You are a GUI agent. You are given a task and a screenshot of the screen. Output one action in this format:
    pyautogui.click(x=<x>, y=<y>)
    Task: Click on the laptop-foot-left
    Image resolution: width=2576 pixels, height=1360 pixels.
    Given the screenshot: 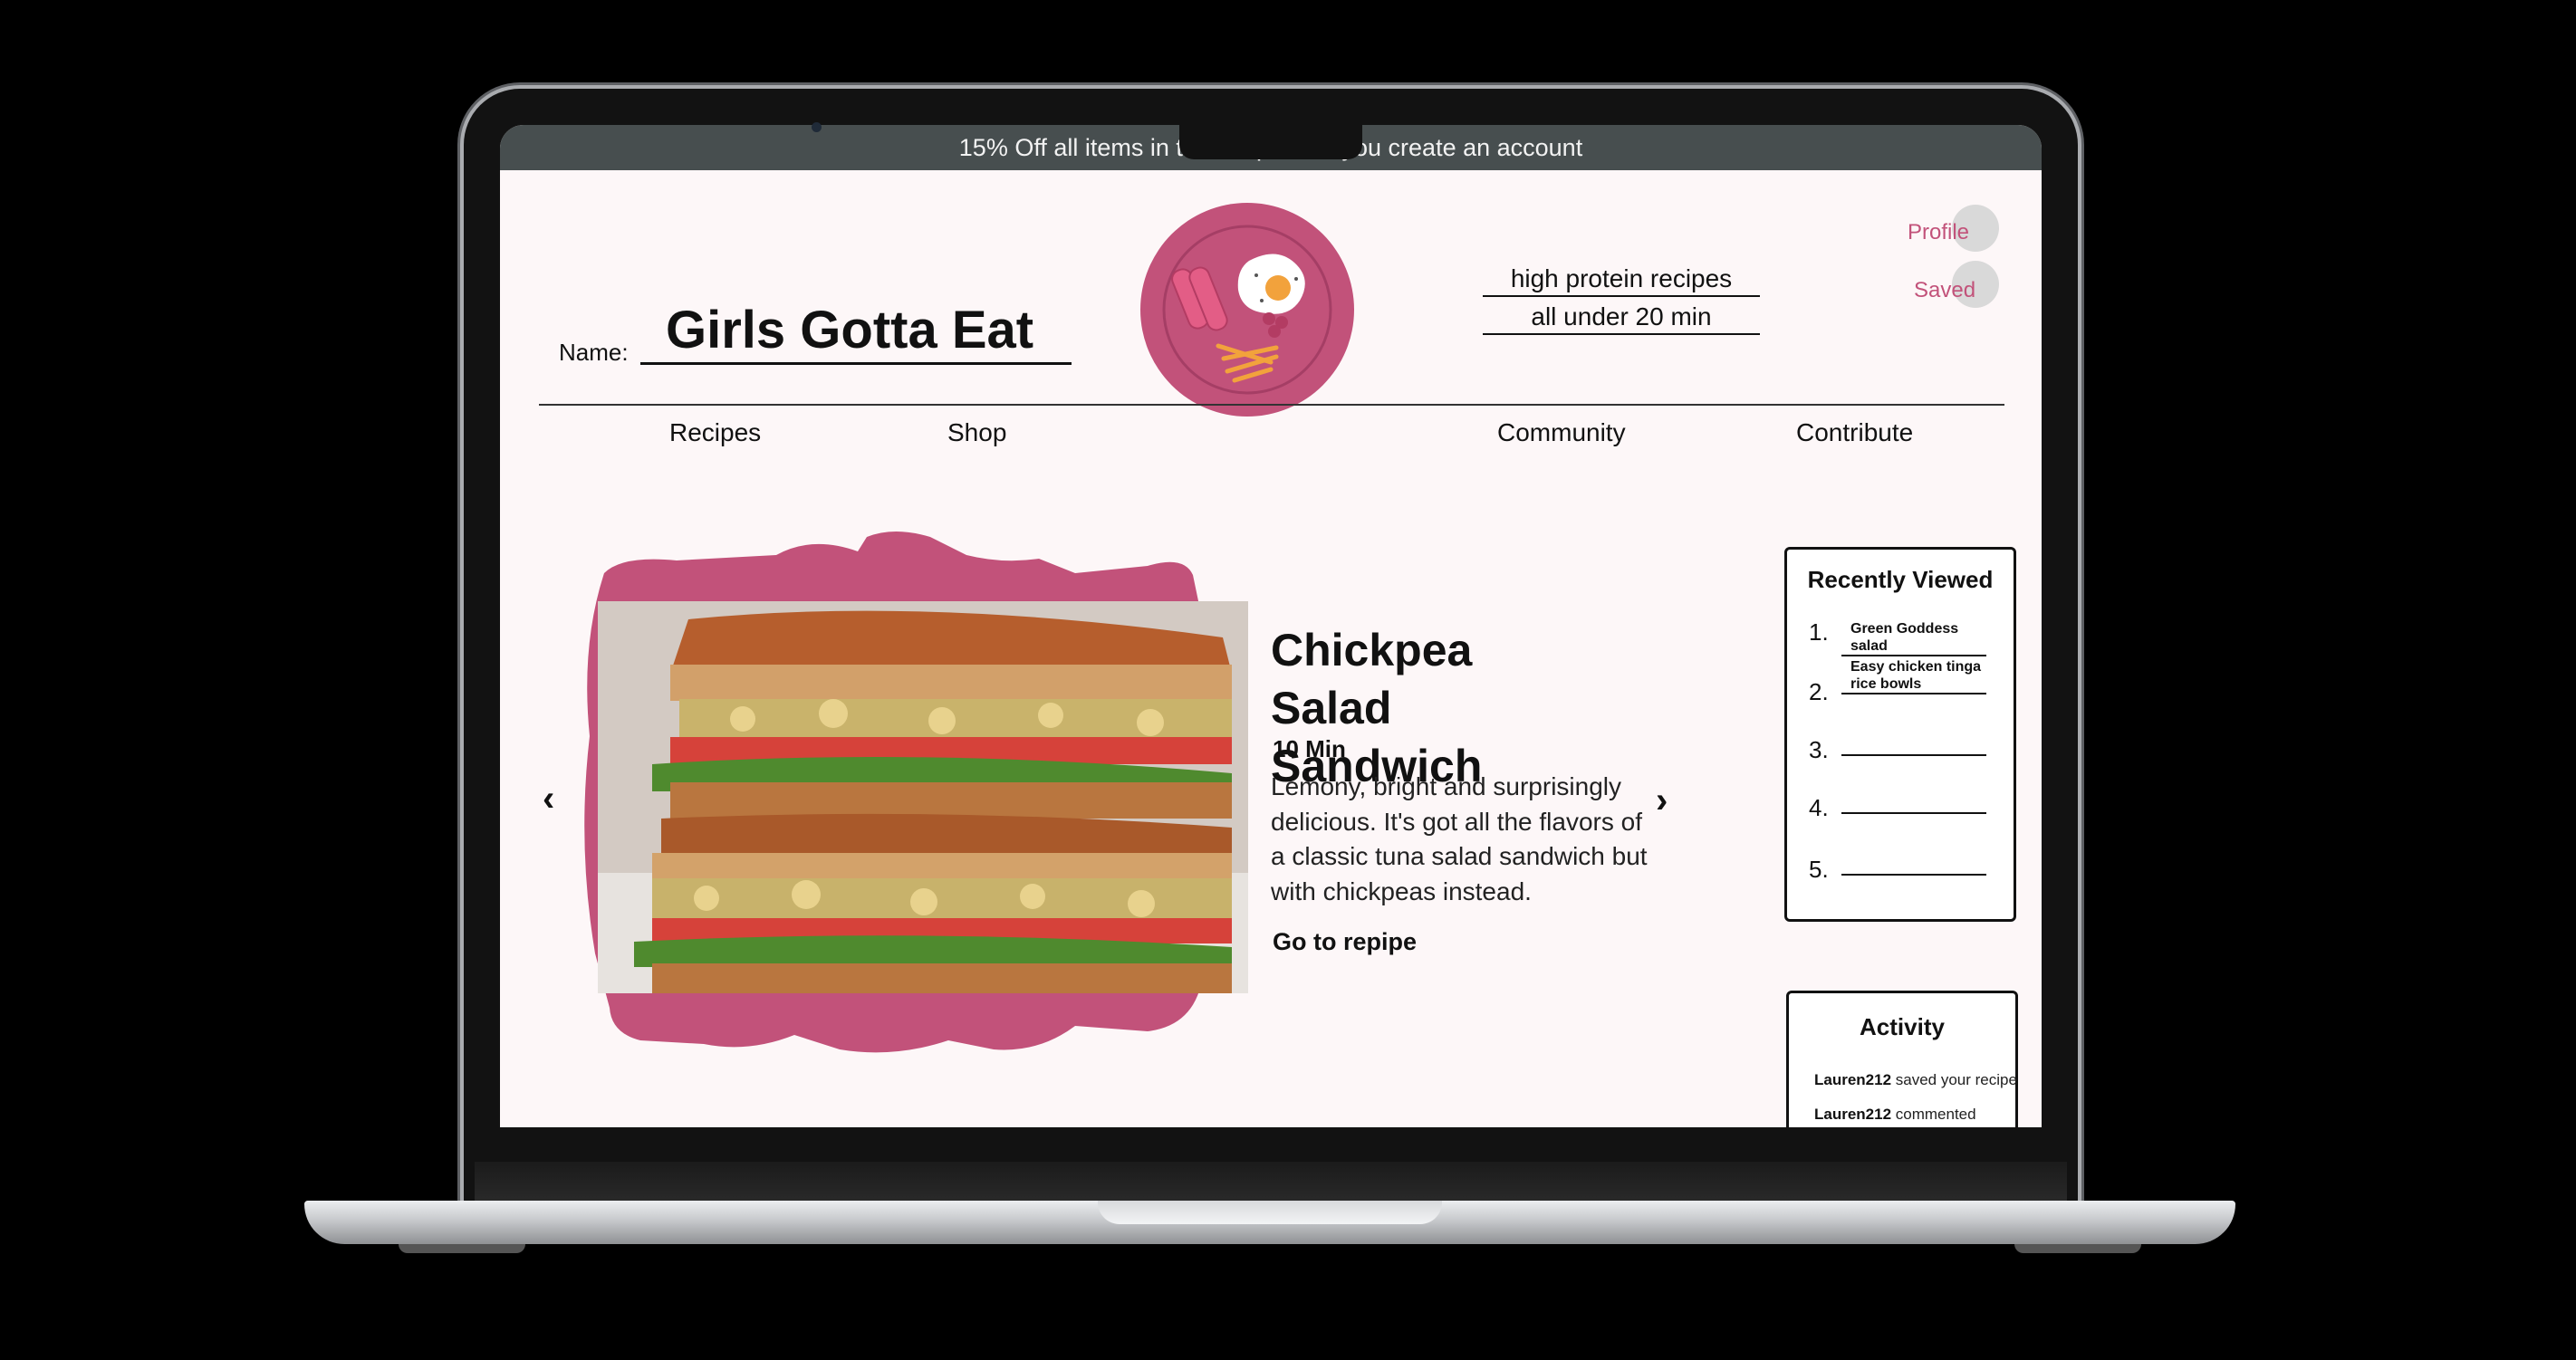 What is the action you would take?
    pyautogui.click(x=462, y=1248)
    